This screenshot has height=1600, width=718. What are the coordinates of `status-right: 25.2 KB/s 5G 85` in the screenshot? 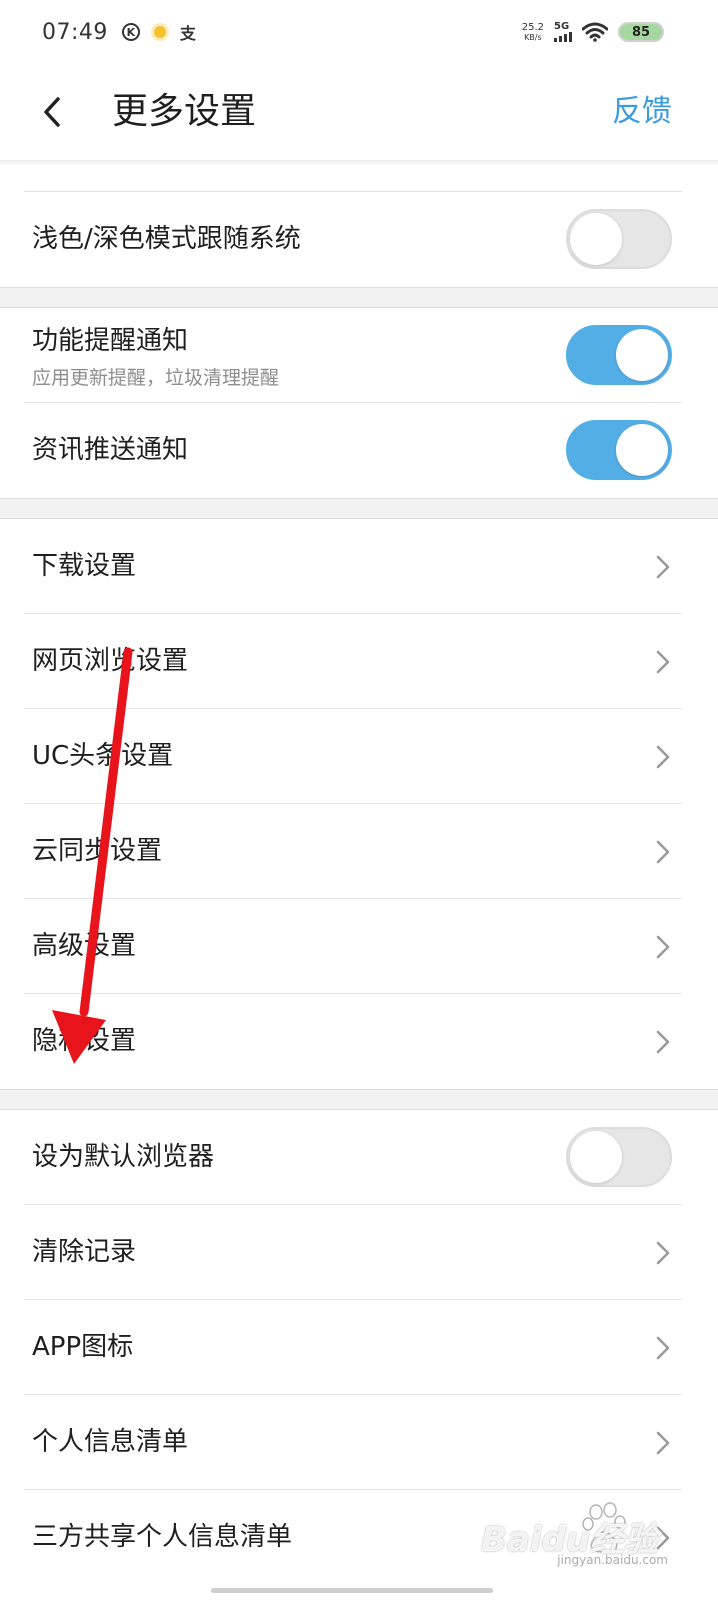 It's located at (593, 32).